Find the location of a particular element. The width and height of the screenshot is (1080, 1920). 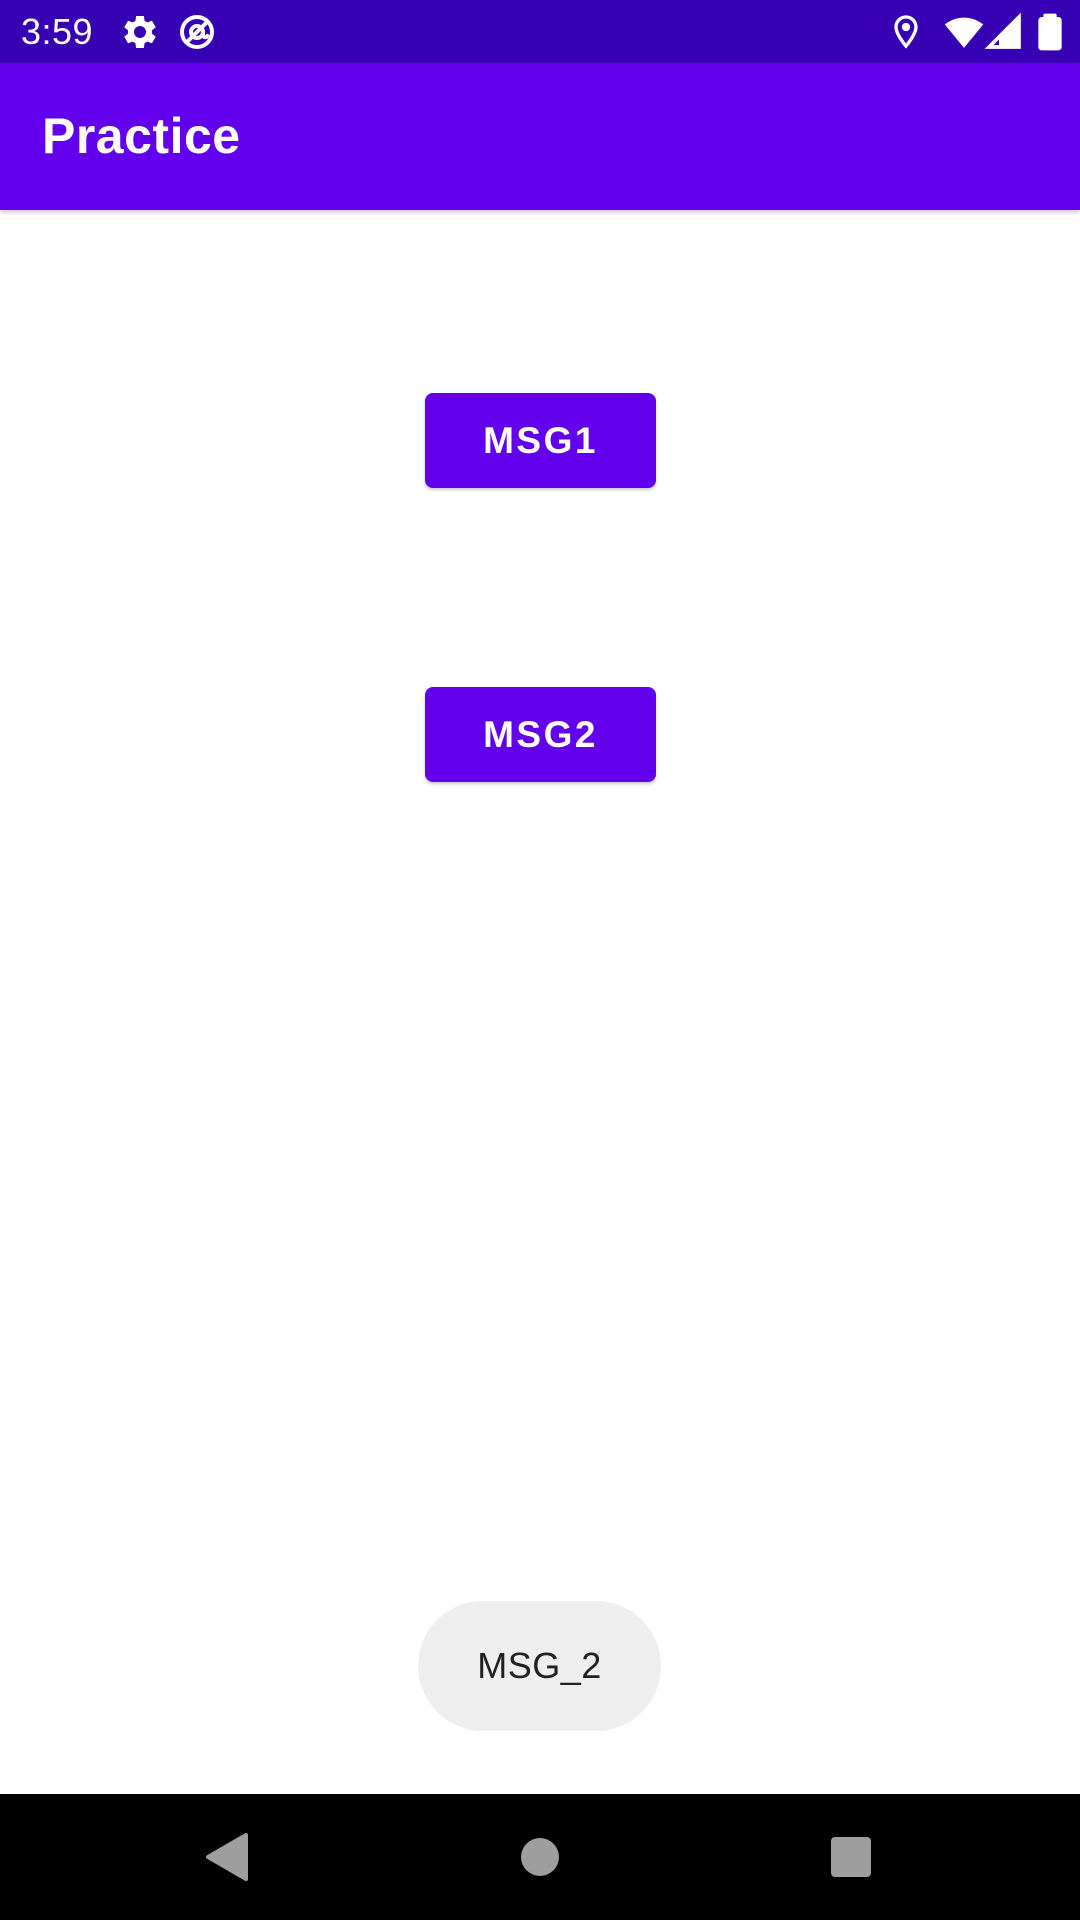

msg1-button: MSG1 is located at coordinates (540, 440).